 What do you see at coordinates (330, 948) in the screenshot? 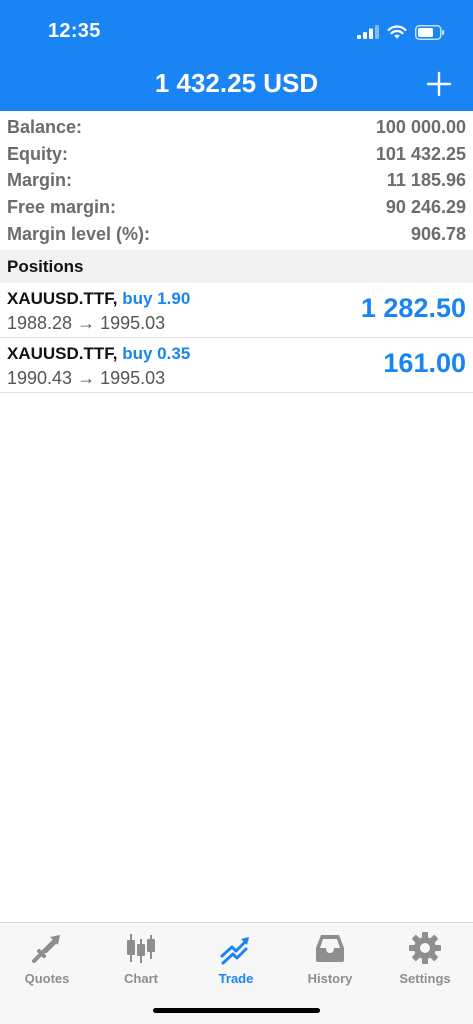
I see `history-icon` at bounding box center [330, 948].